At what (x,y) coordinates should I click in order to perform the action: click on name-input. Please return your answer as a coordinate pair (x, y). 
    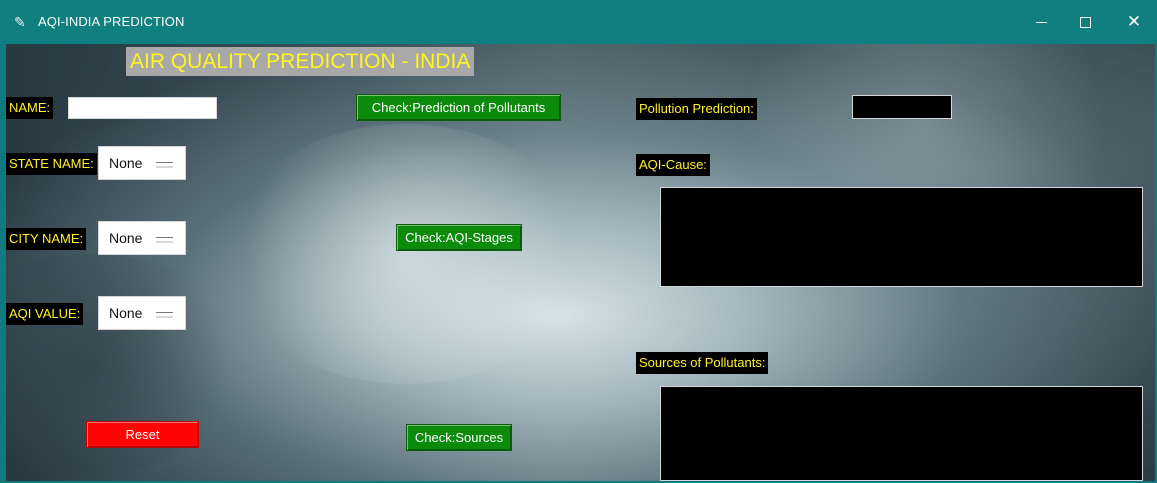
    Looking at the image, I should click on (142, 108).